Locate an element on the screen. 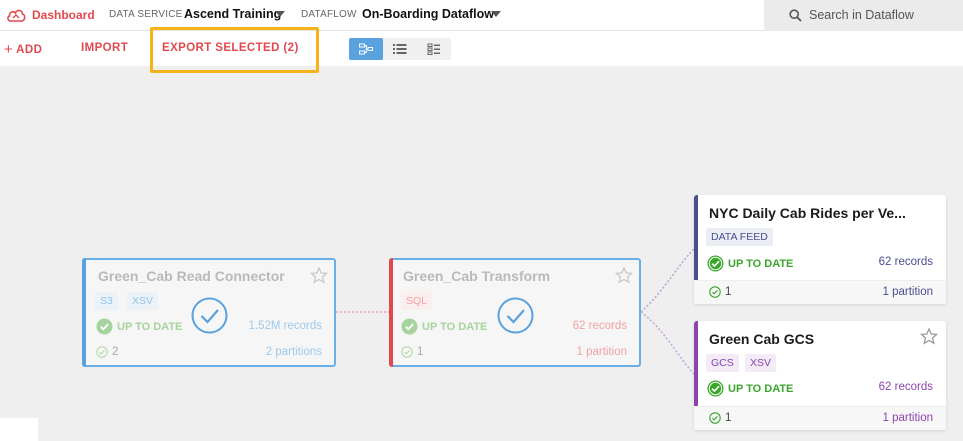  records-count: 1.52M records is located at coordinates (285, 326).